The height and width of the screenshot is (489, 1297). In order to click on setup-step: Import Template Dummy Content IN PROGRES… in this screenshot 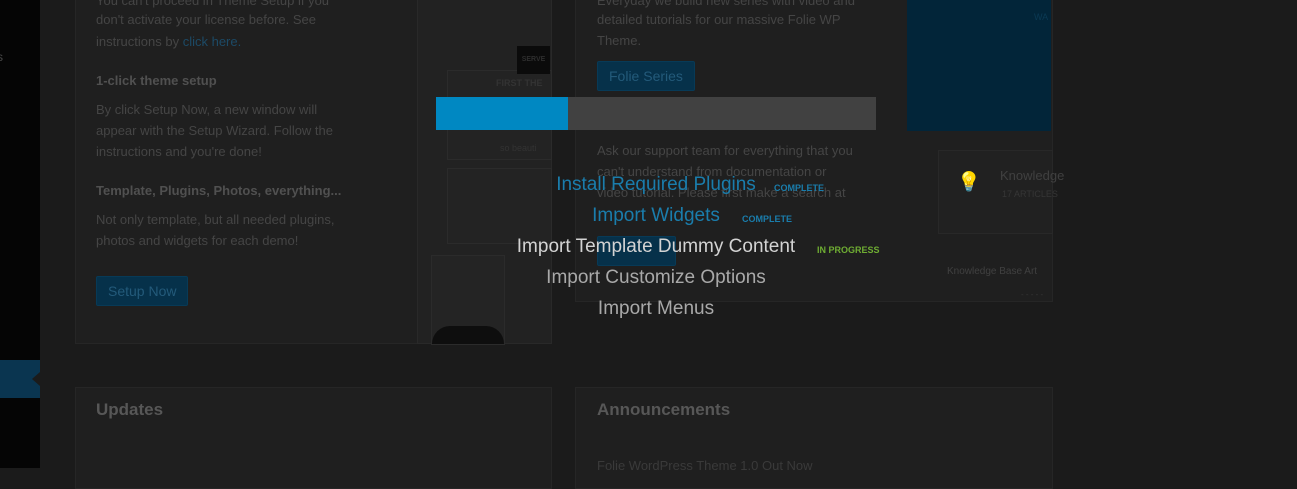, I will do `click(658, 247)`.